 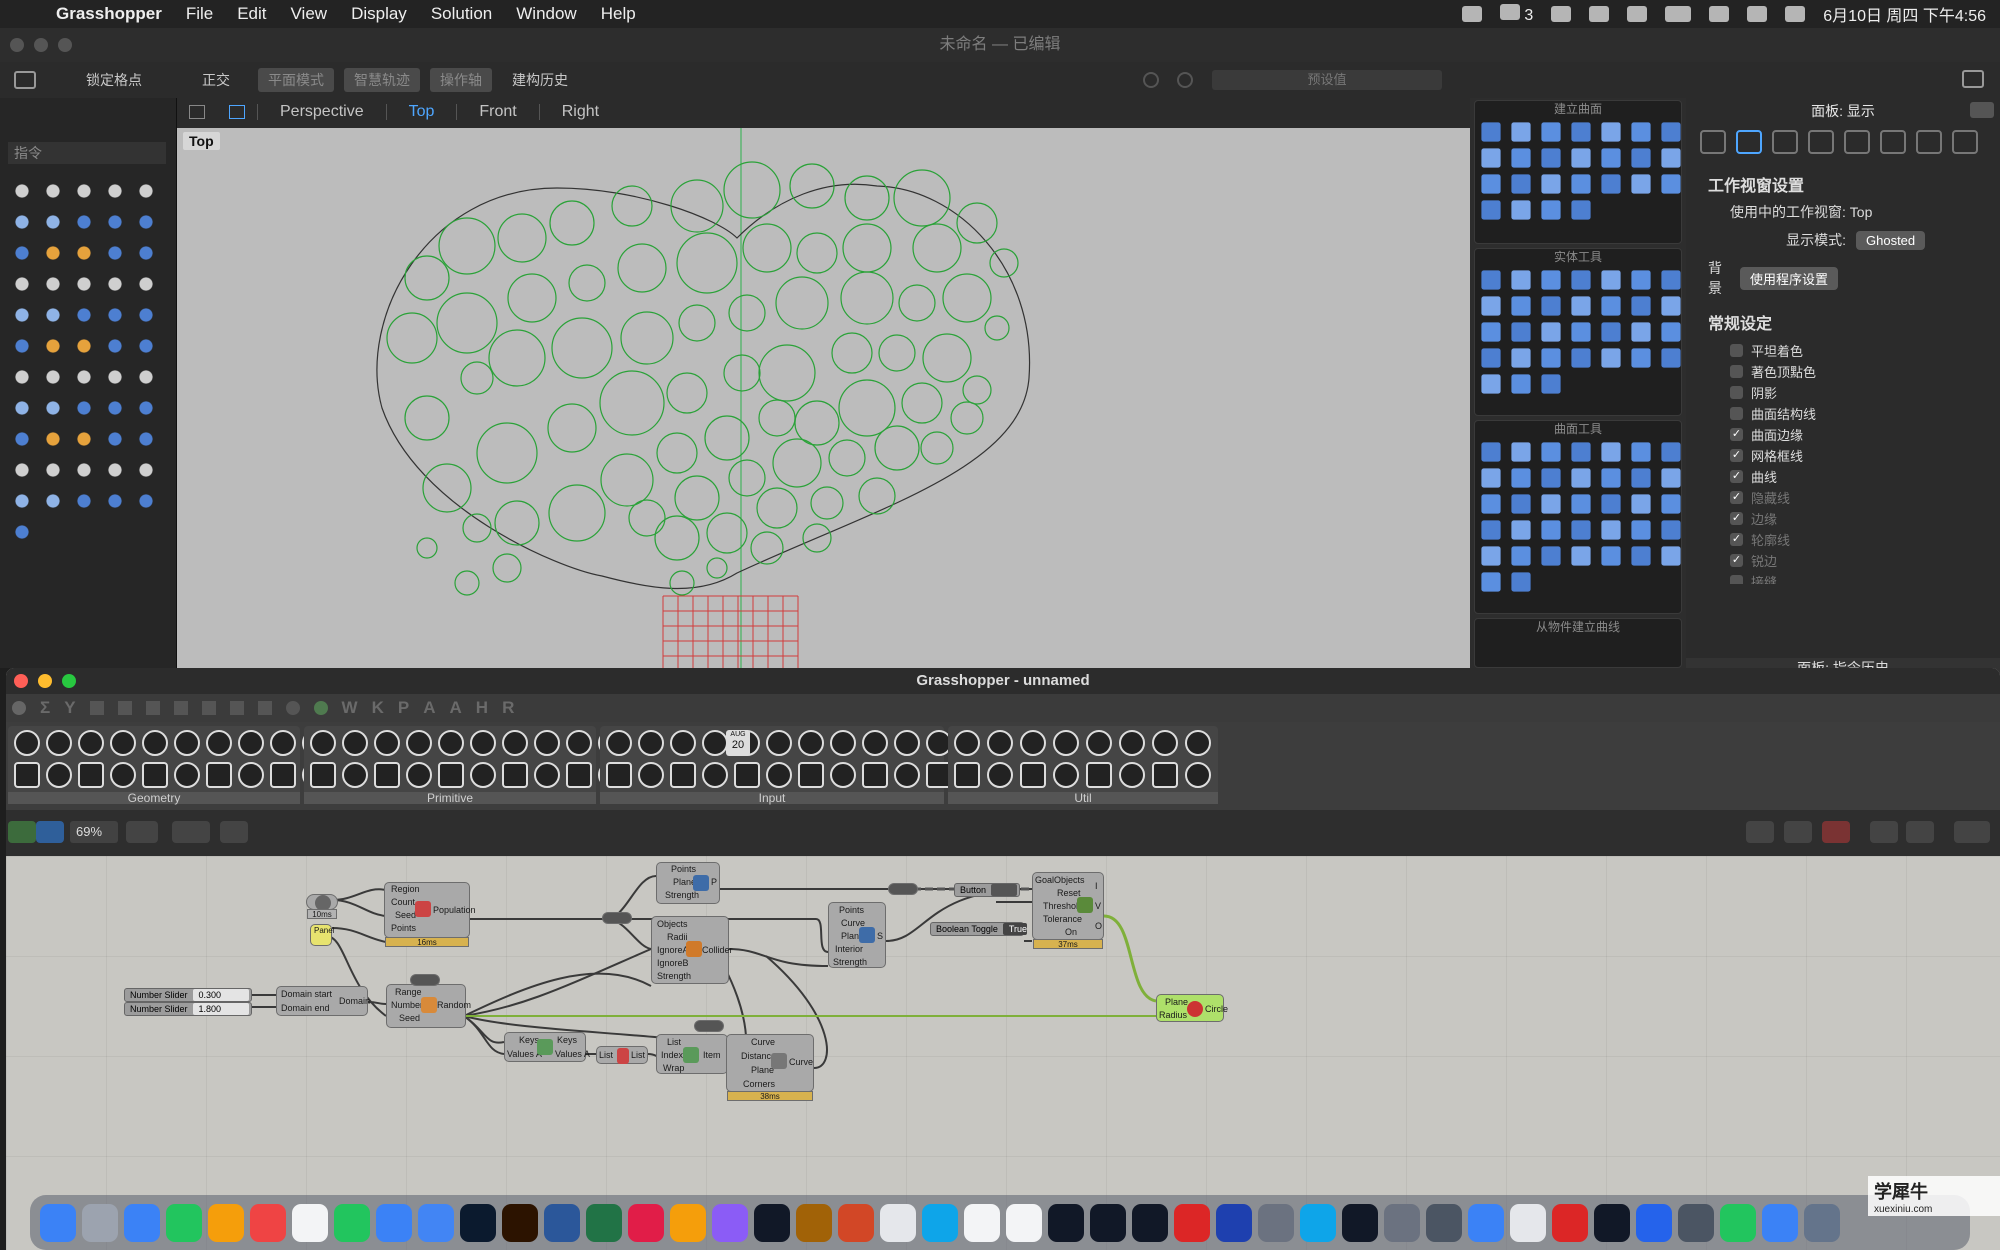 What do you see at coordinates (461, 80) in the screenshot?
I see `gumball-button: 操作轴` at bounding box center [461, 80].